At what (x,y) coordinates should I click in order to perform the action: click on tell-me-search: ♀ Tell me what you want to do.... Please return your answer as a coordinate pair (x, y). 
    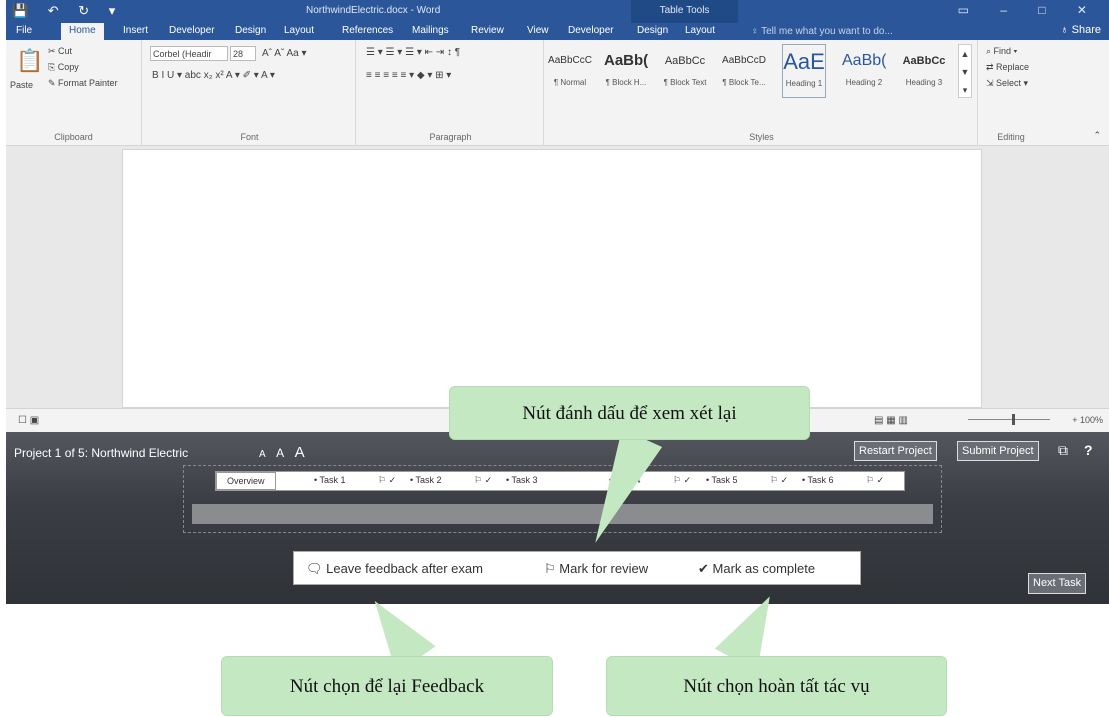
    Looking at the image, I should click on (822, 31).